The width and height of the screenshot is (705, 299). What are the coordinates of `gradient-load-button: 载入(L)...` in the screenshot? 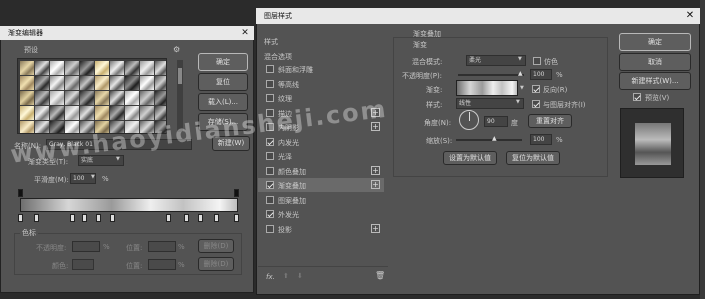 It's located at (223, 102).